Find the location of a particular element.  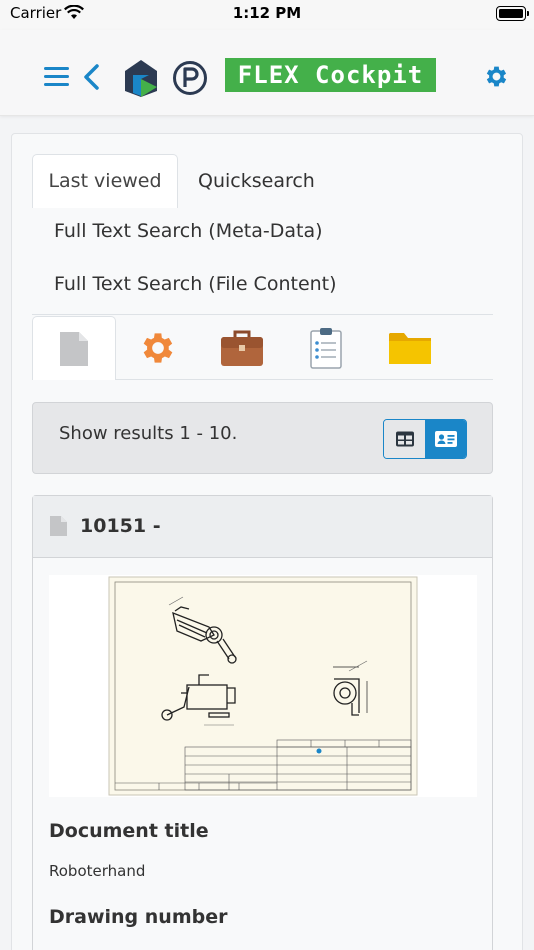

grid-view-button is located at coordinates (404, 439).